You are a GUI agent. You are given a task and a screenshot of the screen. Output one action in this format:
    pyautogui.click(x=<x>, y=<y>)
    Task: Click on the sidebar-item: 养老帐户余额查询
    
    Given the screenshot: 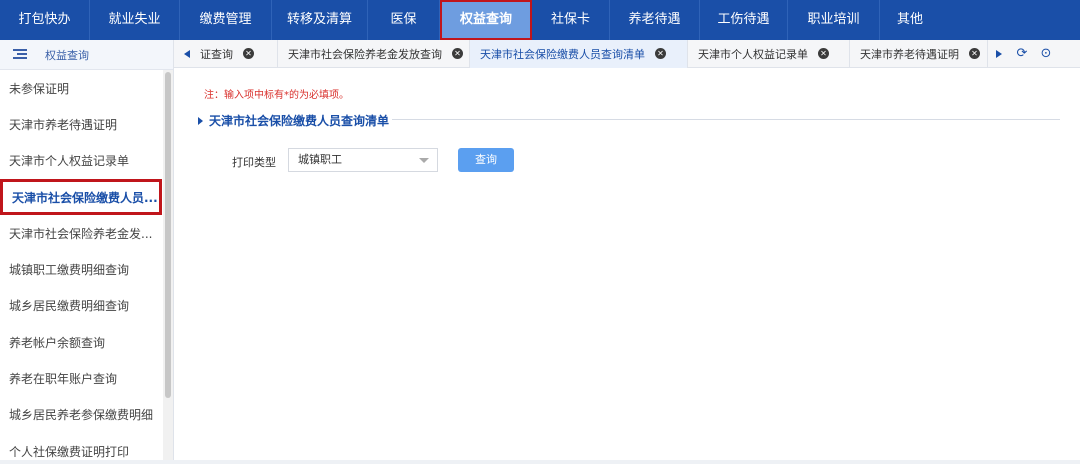 What is the action you would take?
    pyautogui.click(x=81, y=342)
    